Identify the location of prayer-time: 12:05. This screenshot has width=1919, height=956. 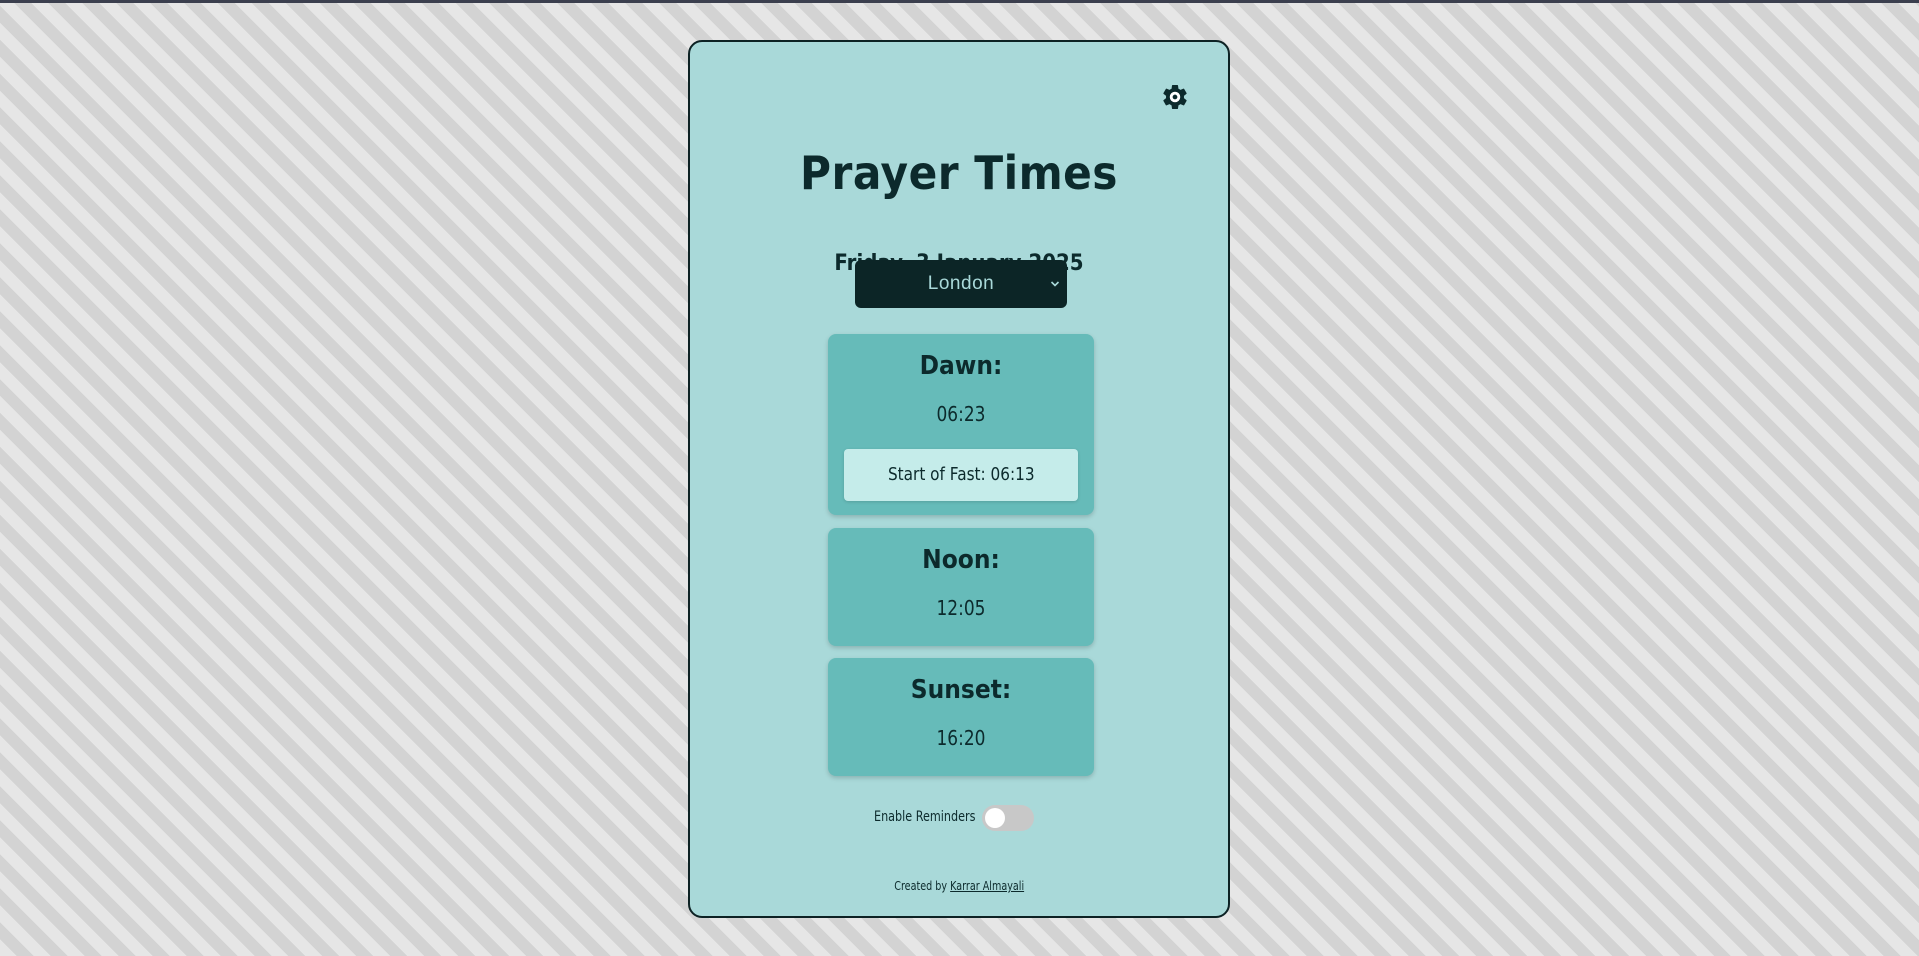
(961, 608).